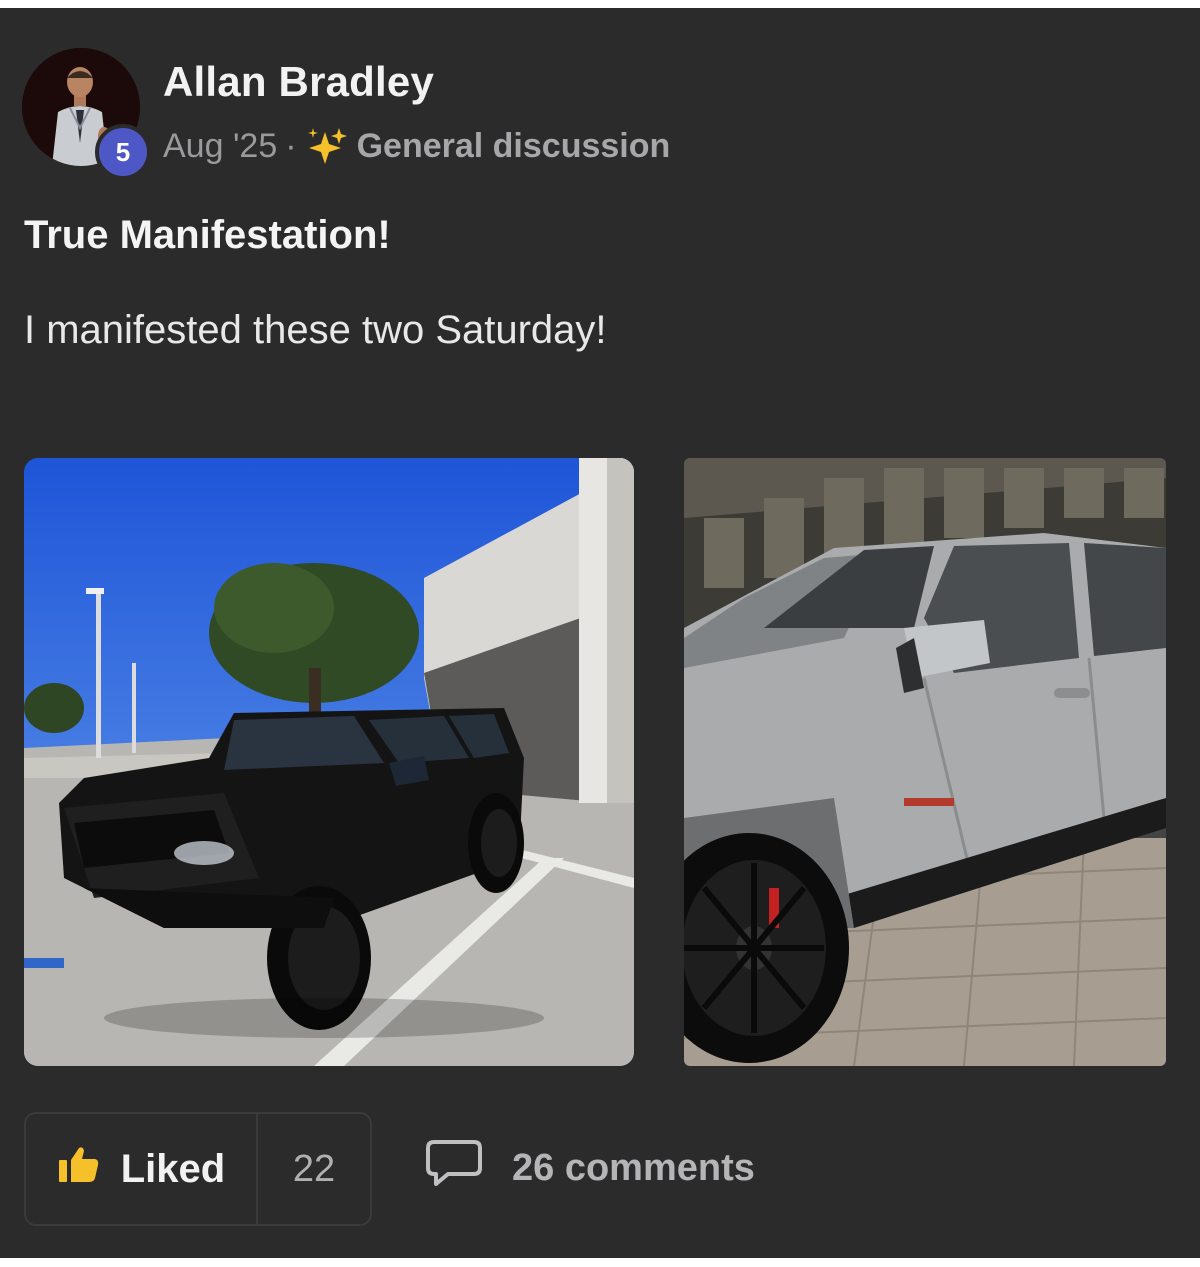 The width and height of the screenshot is (1200, 1267). I want to click on like-count: 22, so click(314, 1169).